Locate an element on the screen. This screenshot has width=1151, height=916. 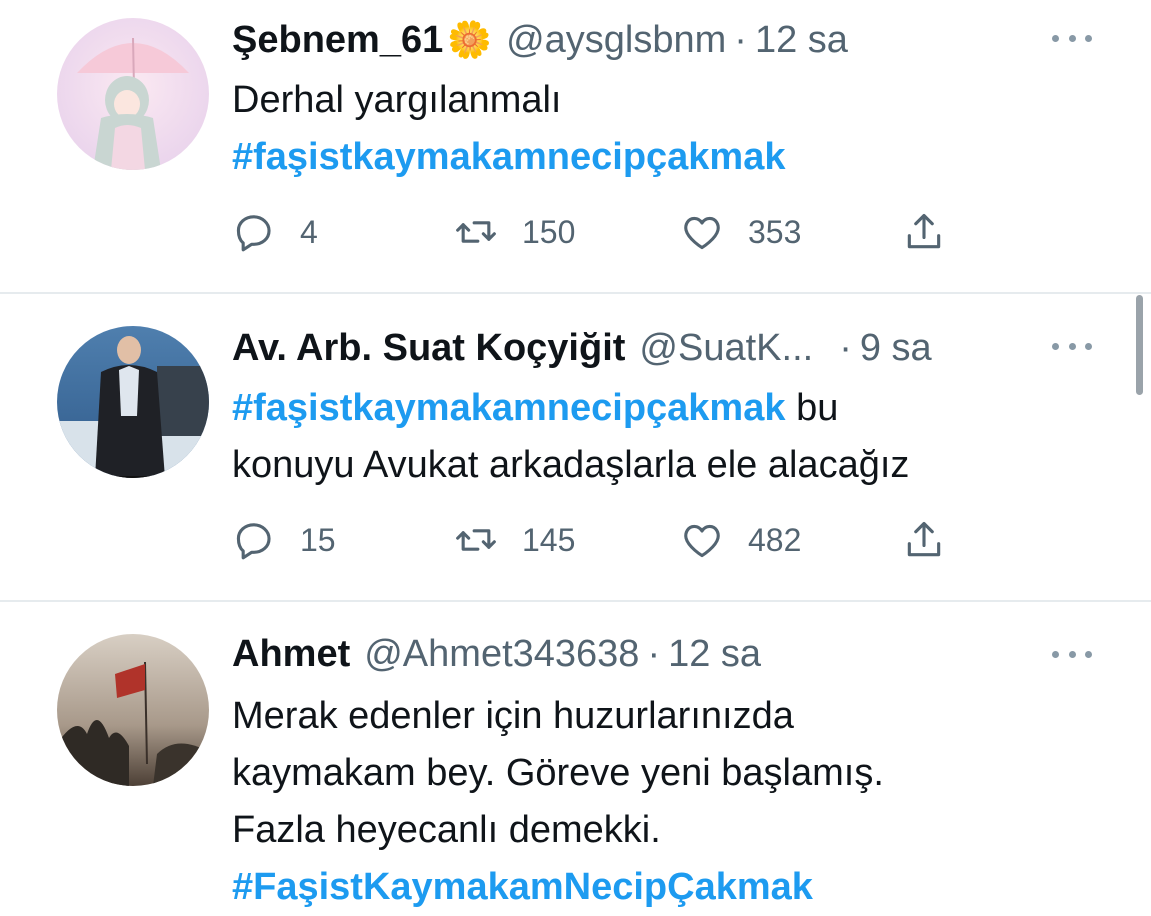
tweet-text-line: Merak edenler için huzurlarınızda is located at coordinates (513, 716).